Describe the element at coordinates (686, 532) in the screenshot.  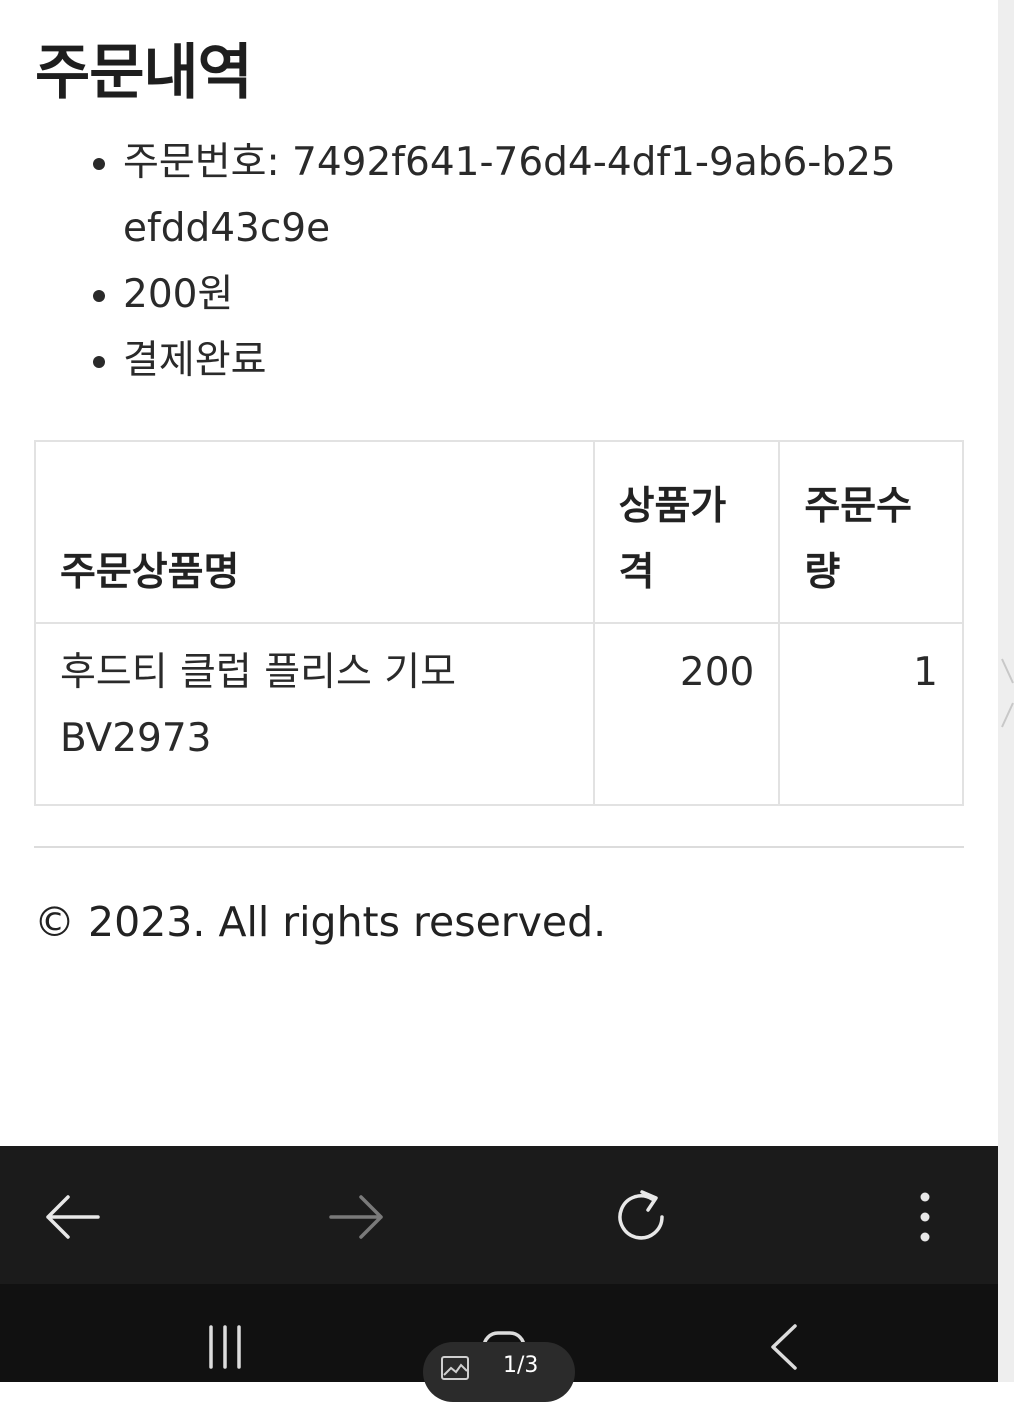
I see `header-price: 상품가격` at that location.